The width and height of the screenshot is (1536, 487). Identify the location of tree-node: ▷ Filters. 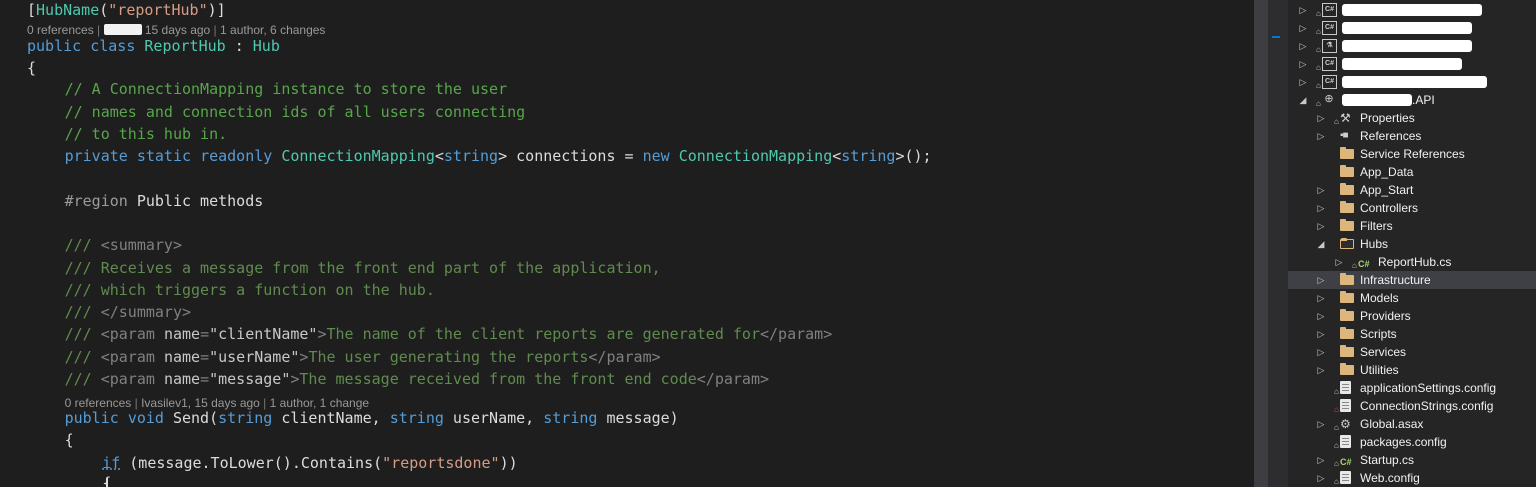
(1412, 226).